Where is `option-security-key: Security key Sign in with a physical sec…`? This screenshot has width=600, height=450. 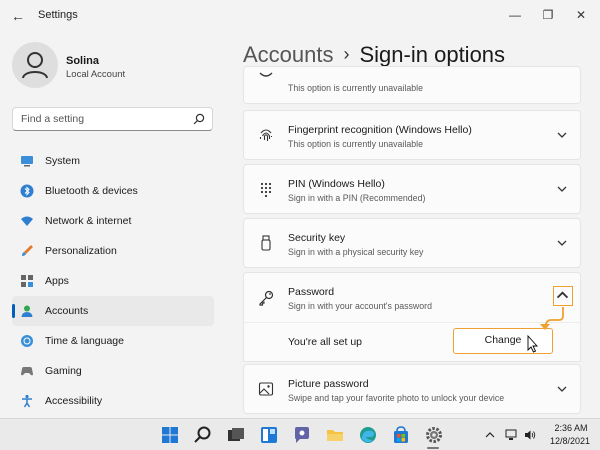
option-security-key: Security key Sign in with a physical sec… is located at coordinates (412, 243).